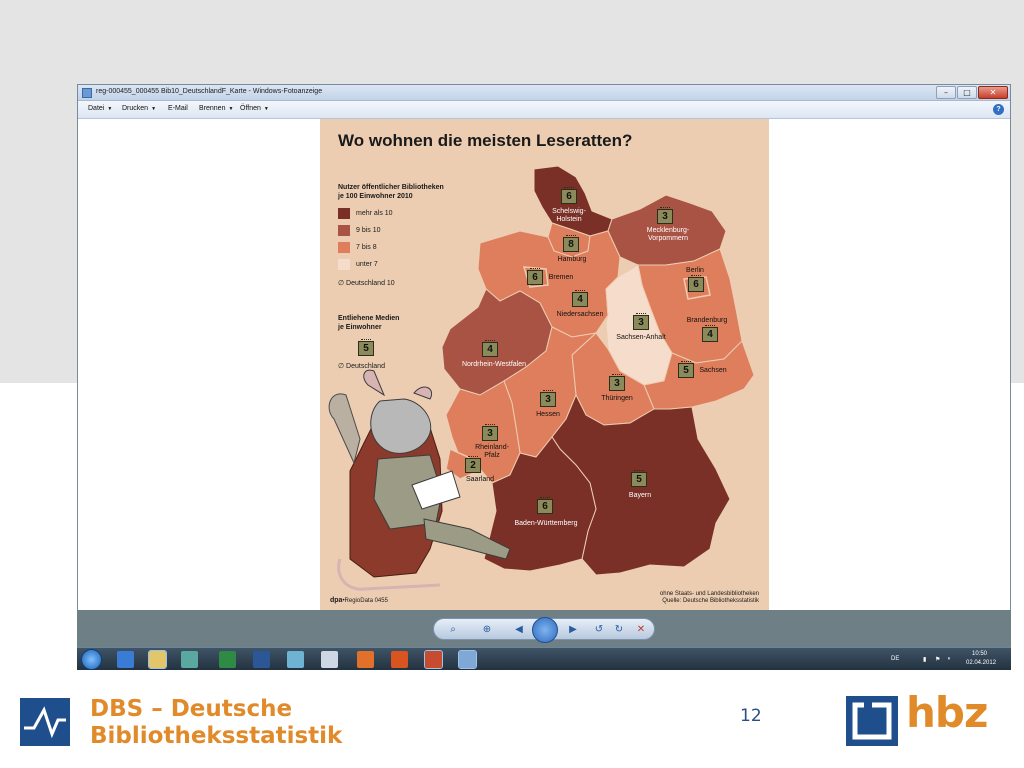  Describe the element at coordinates (569, 195) in the screenshot. I see `map-badge-schleswig-holstein: 6` at that location.